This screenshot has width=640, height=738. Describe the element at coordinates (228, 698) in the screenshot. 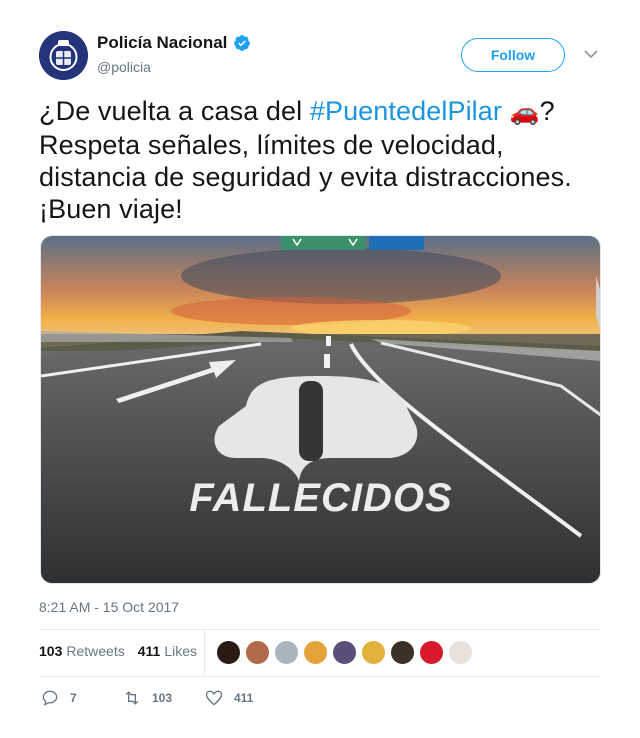

I see `like-button: 411` at that location.